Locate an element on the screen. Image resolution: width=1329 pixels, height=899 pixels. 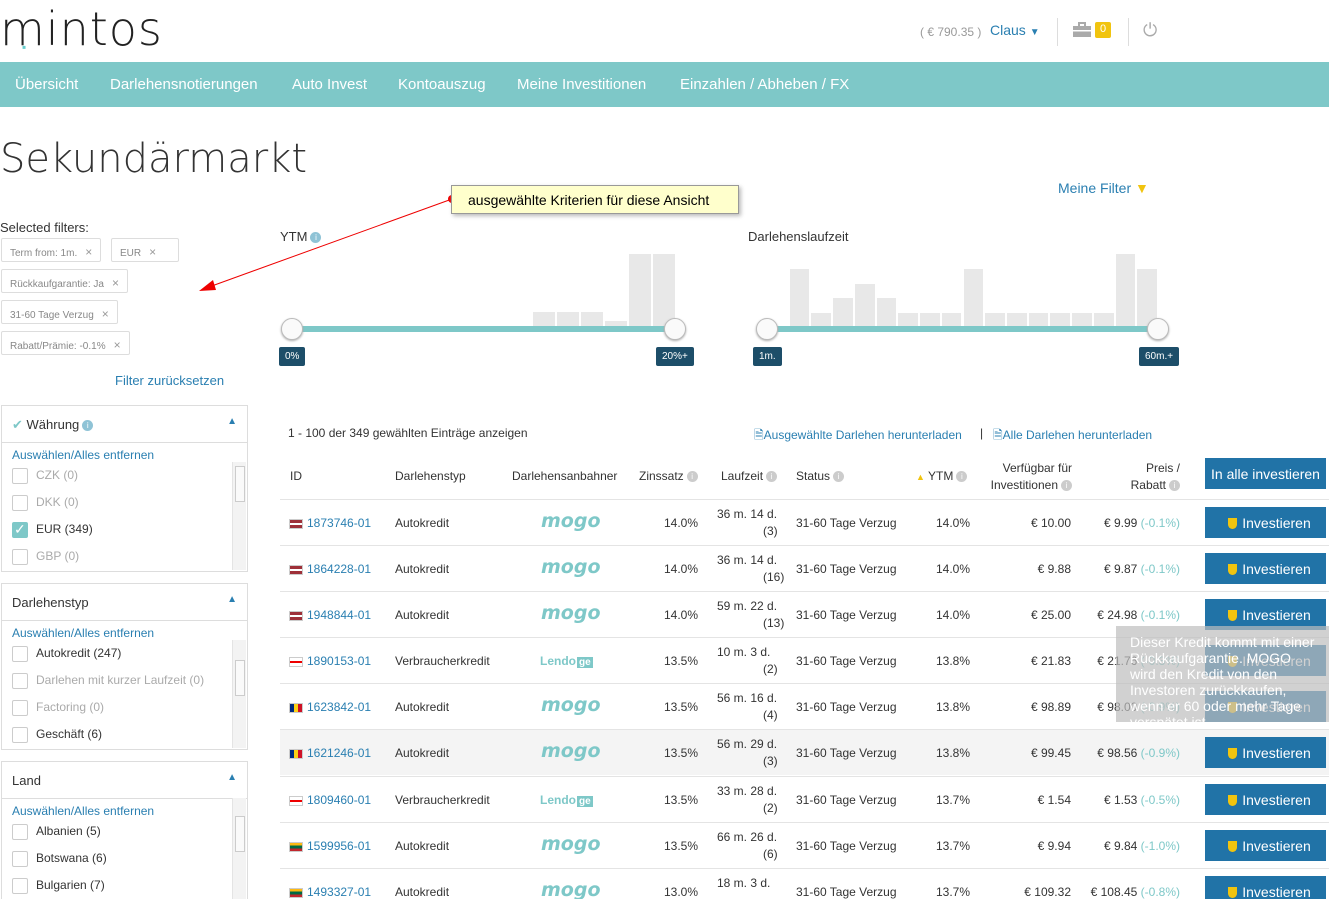
panel-header: Darlehenstyp ▲ is located at coordinates (124, 602).